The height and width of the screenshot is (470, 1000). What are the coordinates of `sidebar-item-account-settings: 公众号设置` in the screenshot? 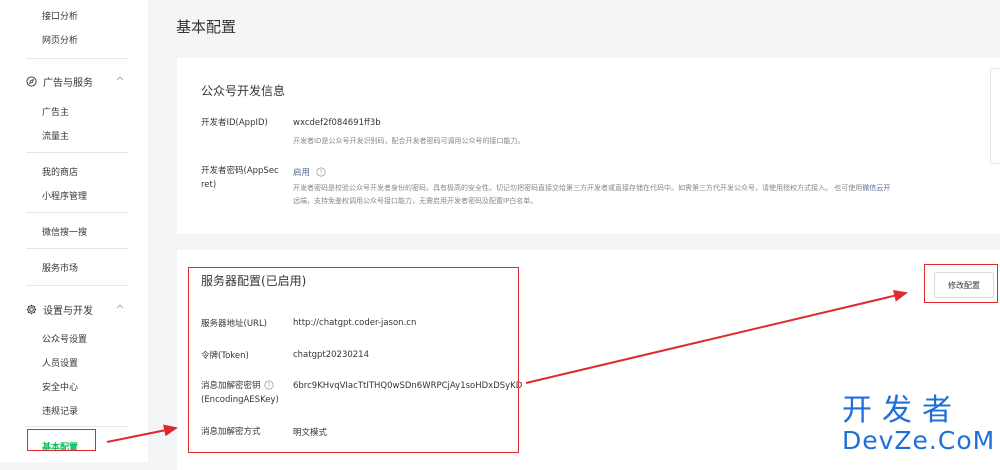 It's located at (64, 338).